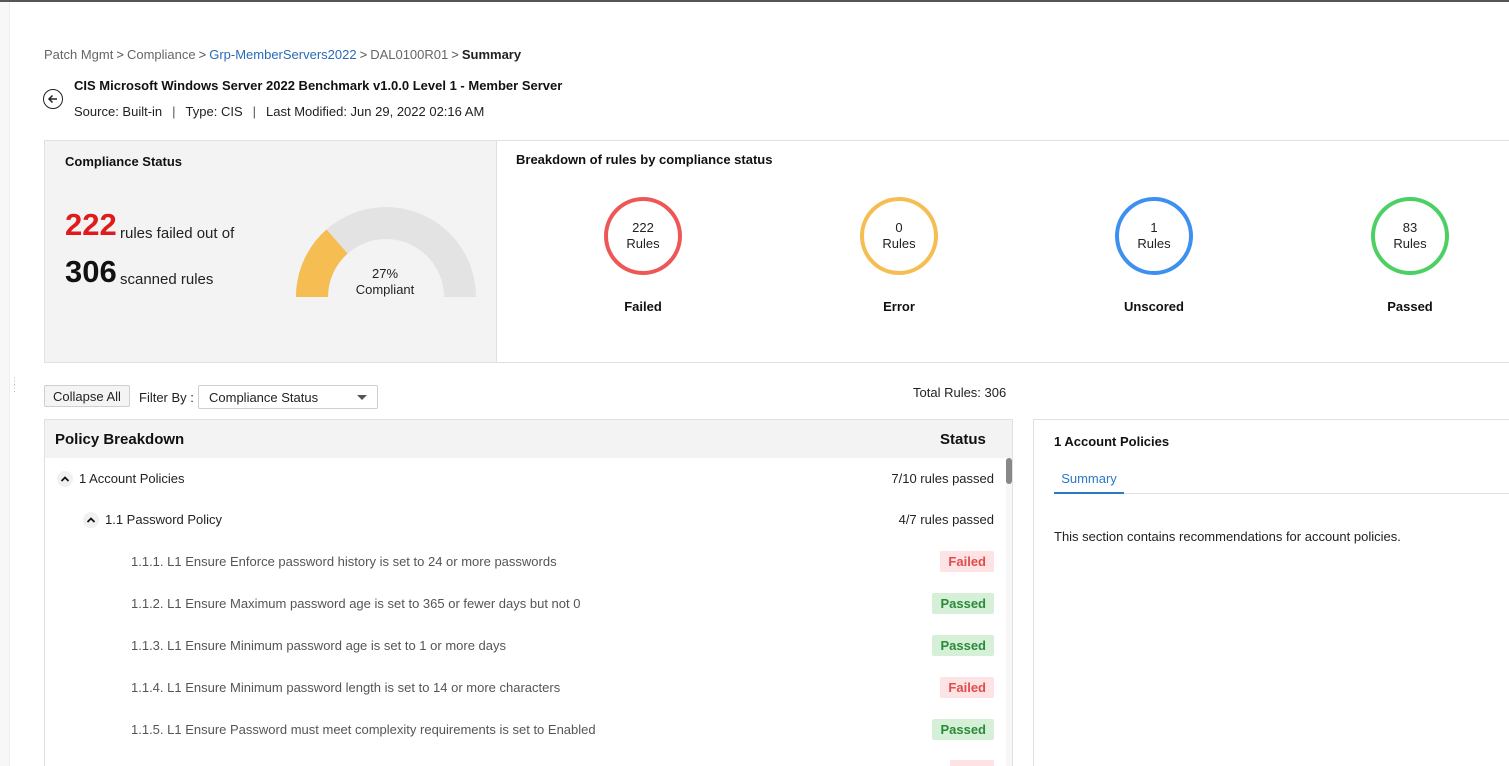 The height and width of the screenshot is (766, 1509). What do you see at coordinates (91, 271) in the screenshot?
I see `scanned-count: 306` at bounding box center [91, 271].